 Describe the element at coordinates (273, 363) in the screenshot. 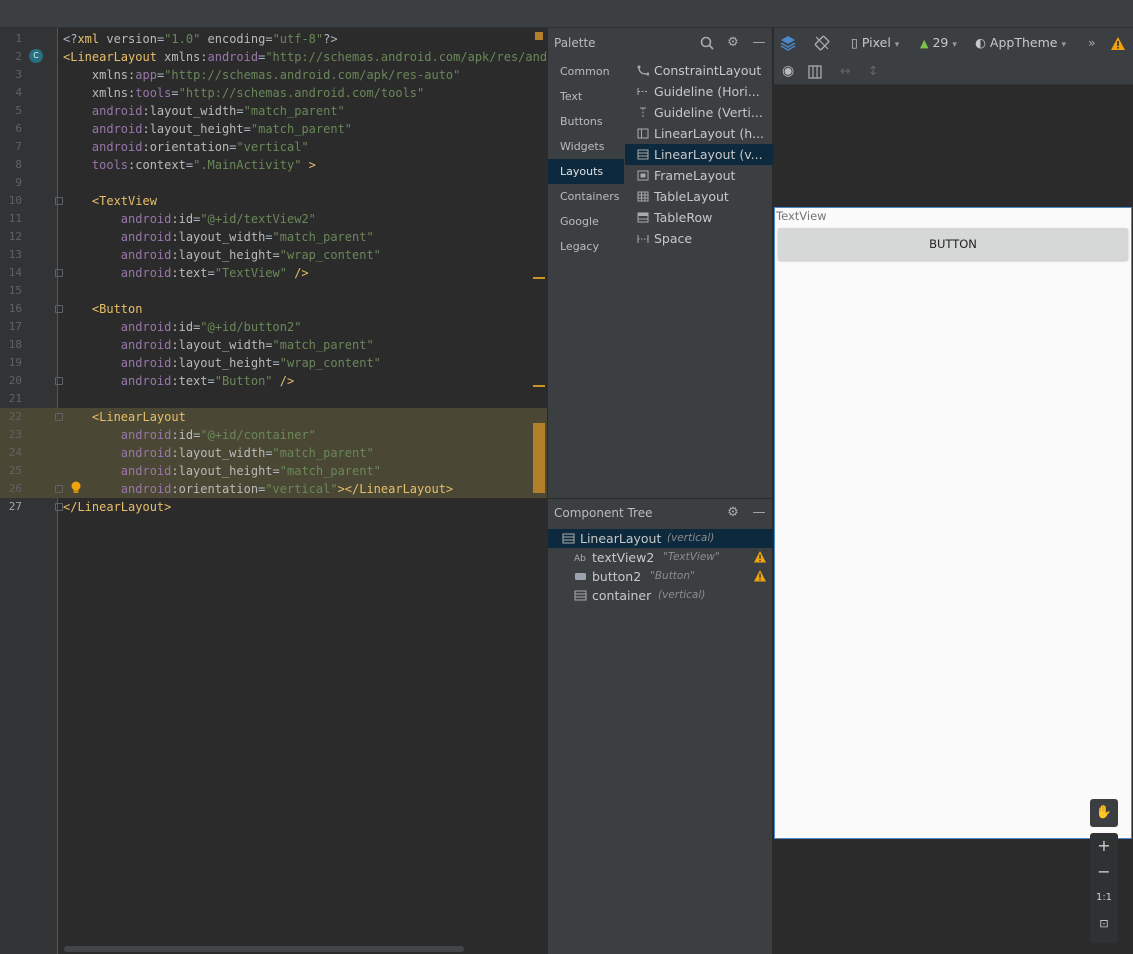

I see `code-line: 19 android:layout_height="wrap_content"` at that location.